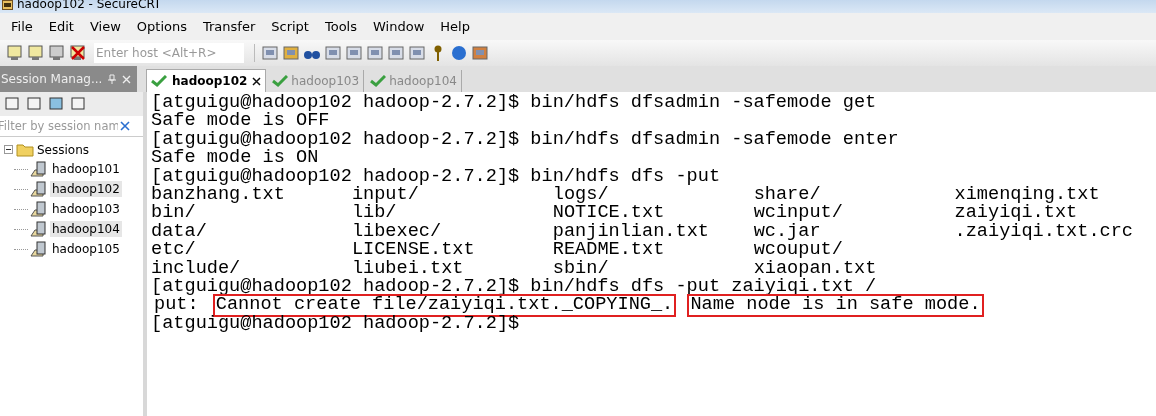 The image size is (1156, 416). What do you see at coordinates (787, 232) in the screenshot?
I see `file-name: wc.jar` at bounding box center [787, 232].